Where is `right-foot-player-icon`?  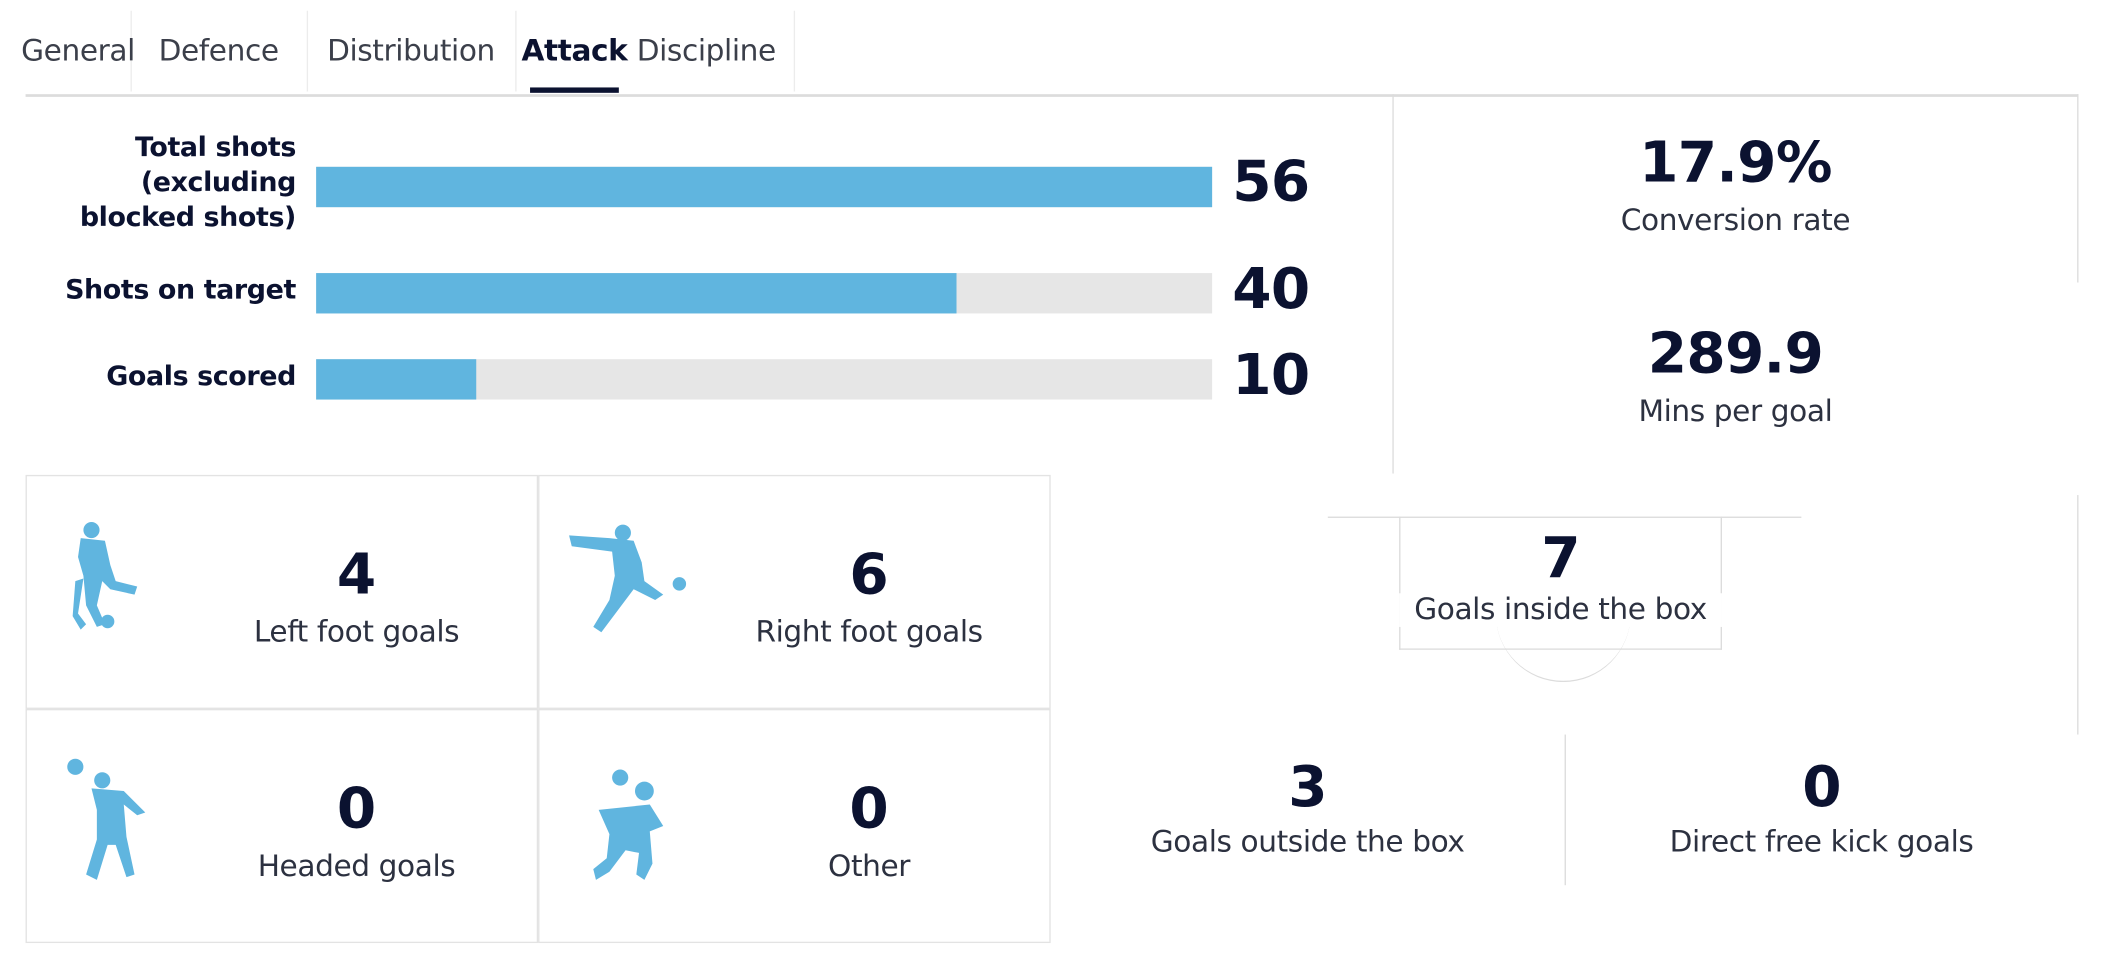 right-foot-player-icon is located at coordinates (628, 578).